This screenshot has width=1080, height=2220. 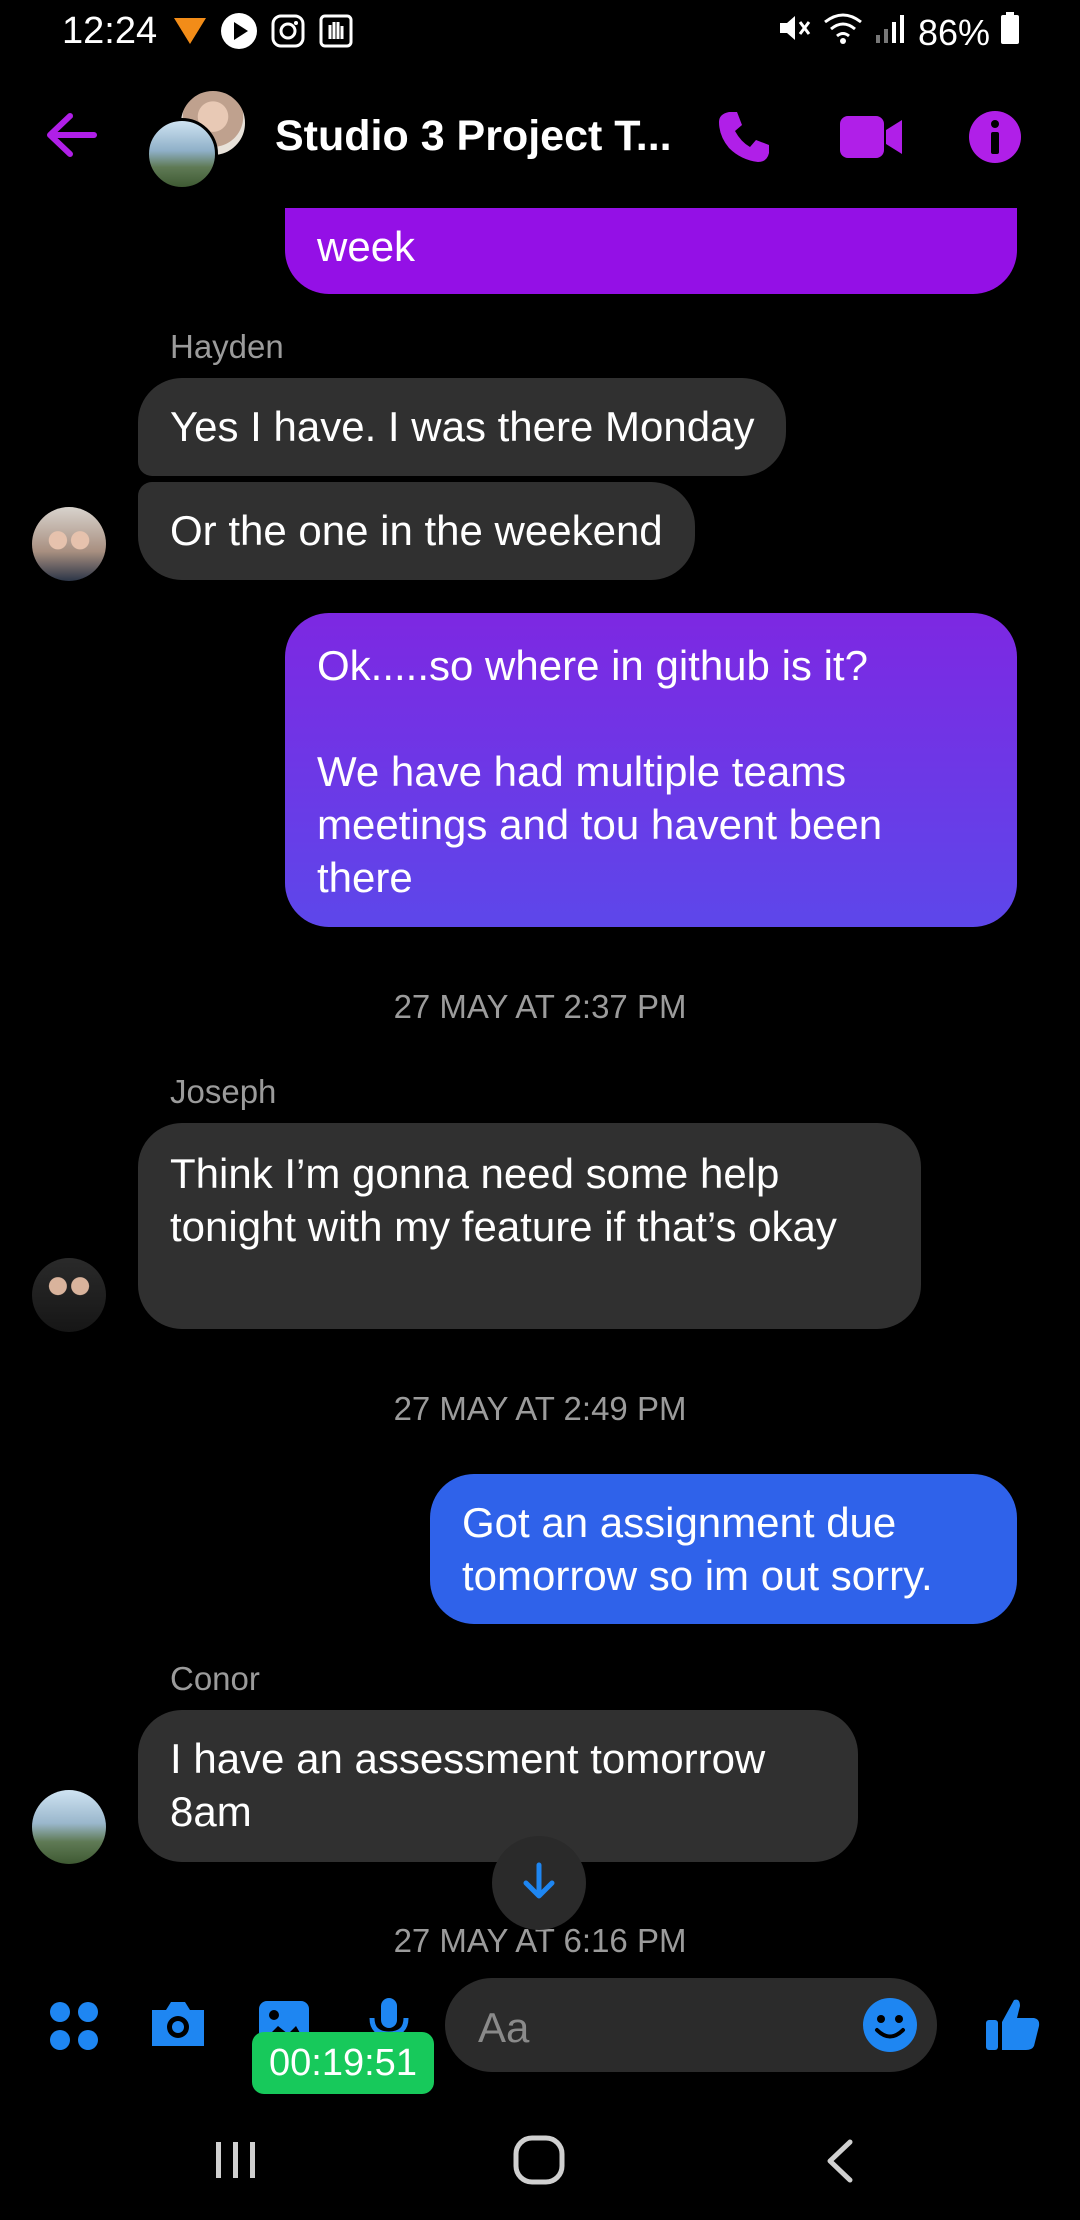 I want to click on recents-button, so click(x=236, y=2162).